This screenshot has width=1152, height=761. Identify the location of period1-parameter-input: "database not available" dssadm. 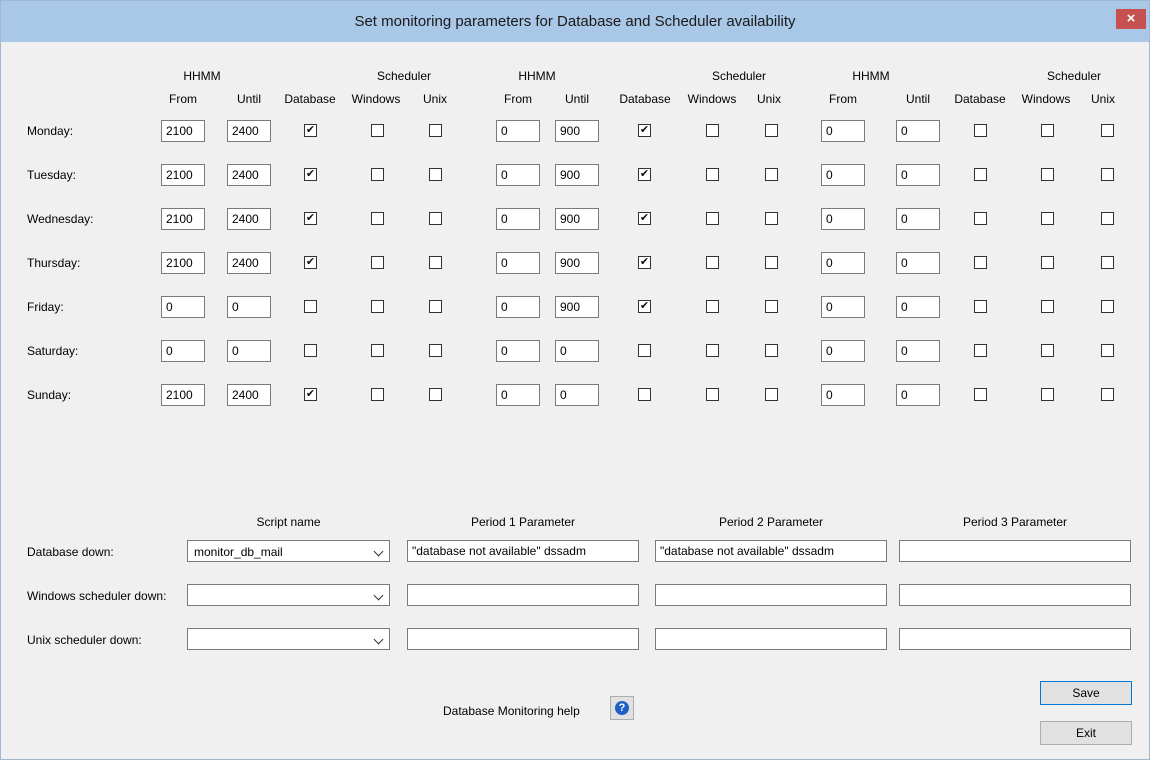
(523, 551).